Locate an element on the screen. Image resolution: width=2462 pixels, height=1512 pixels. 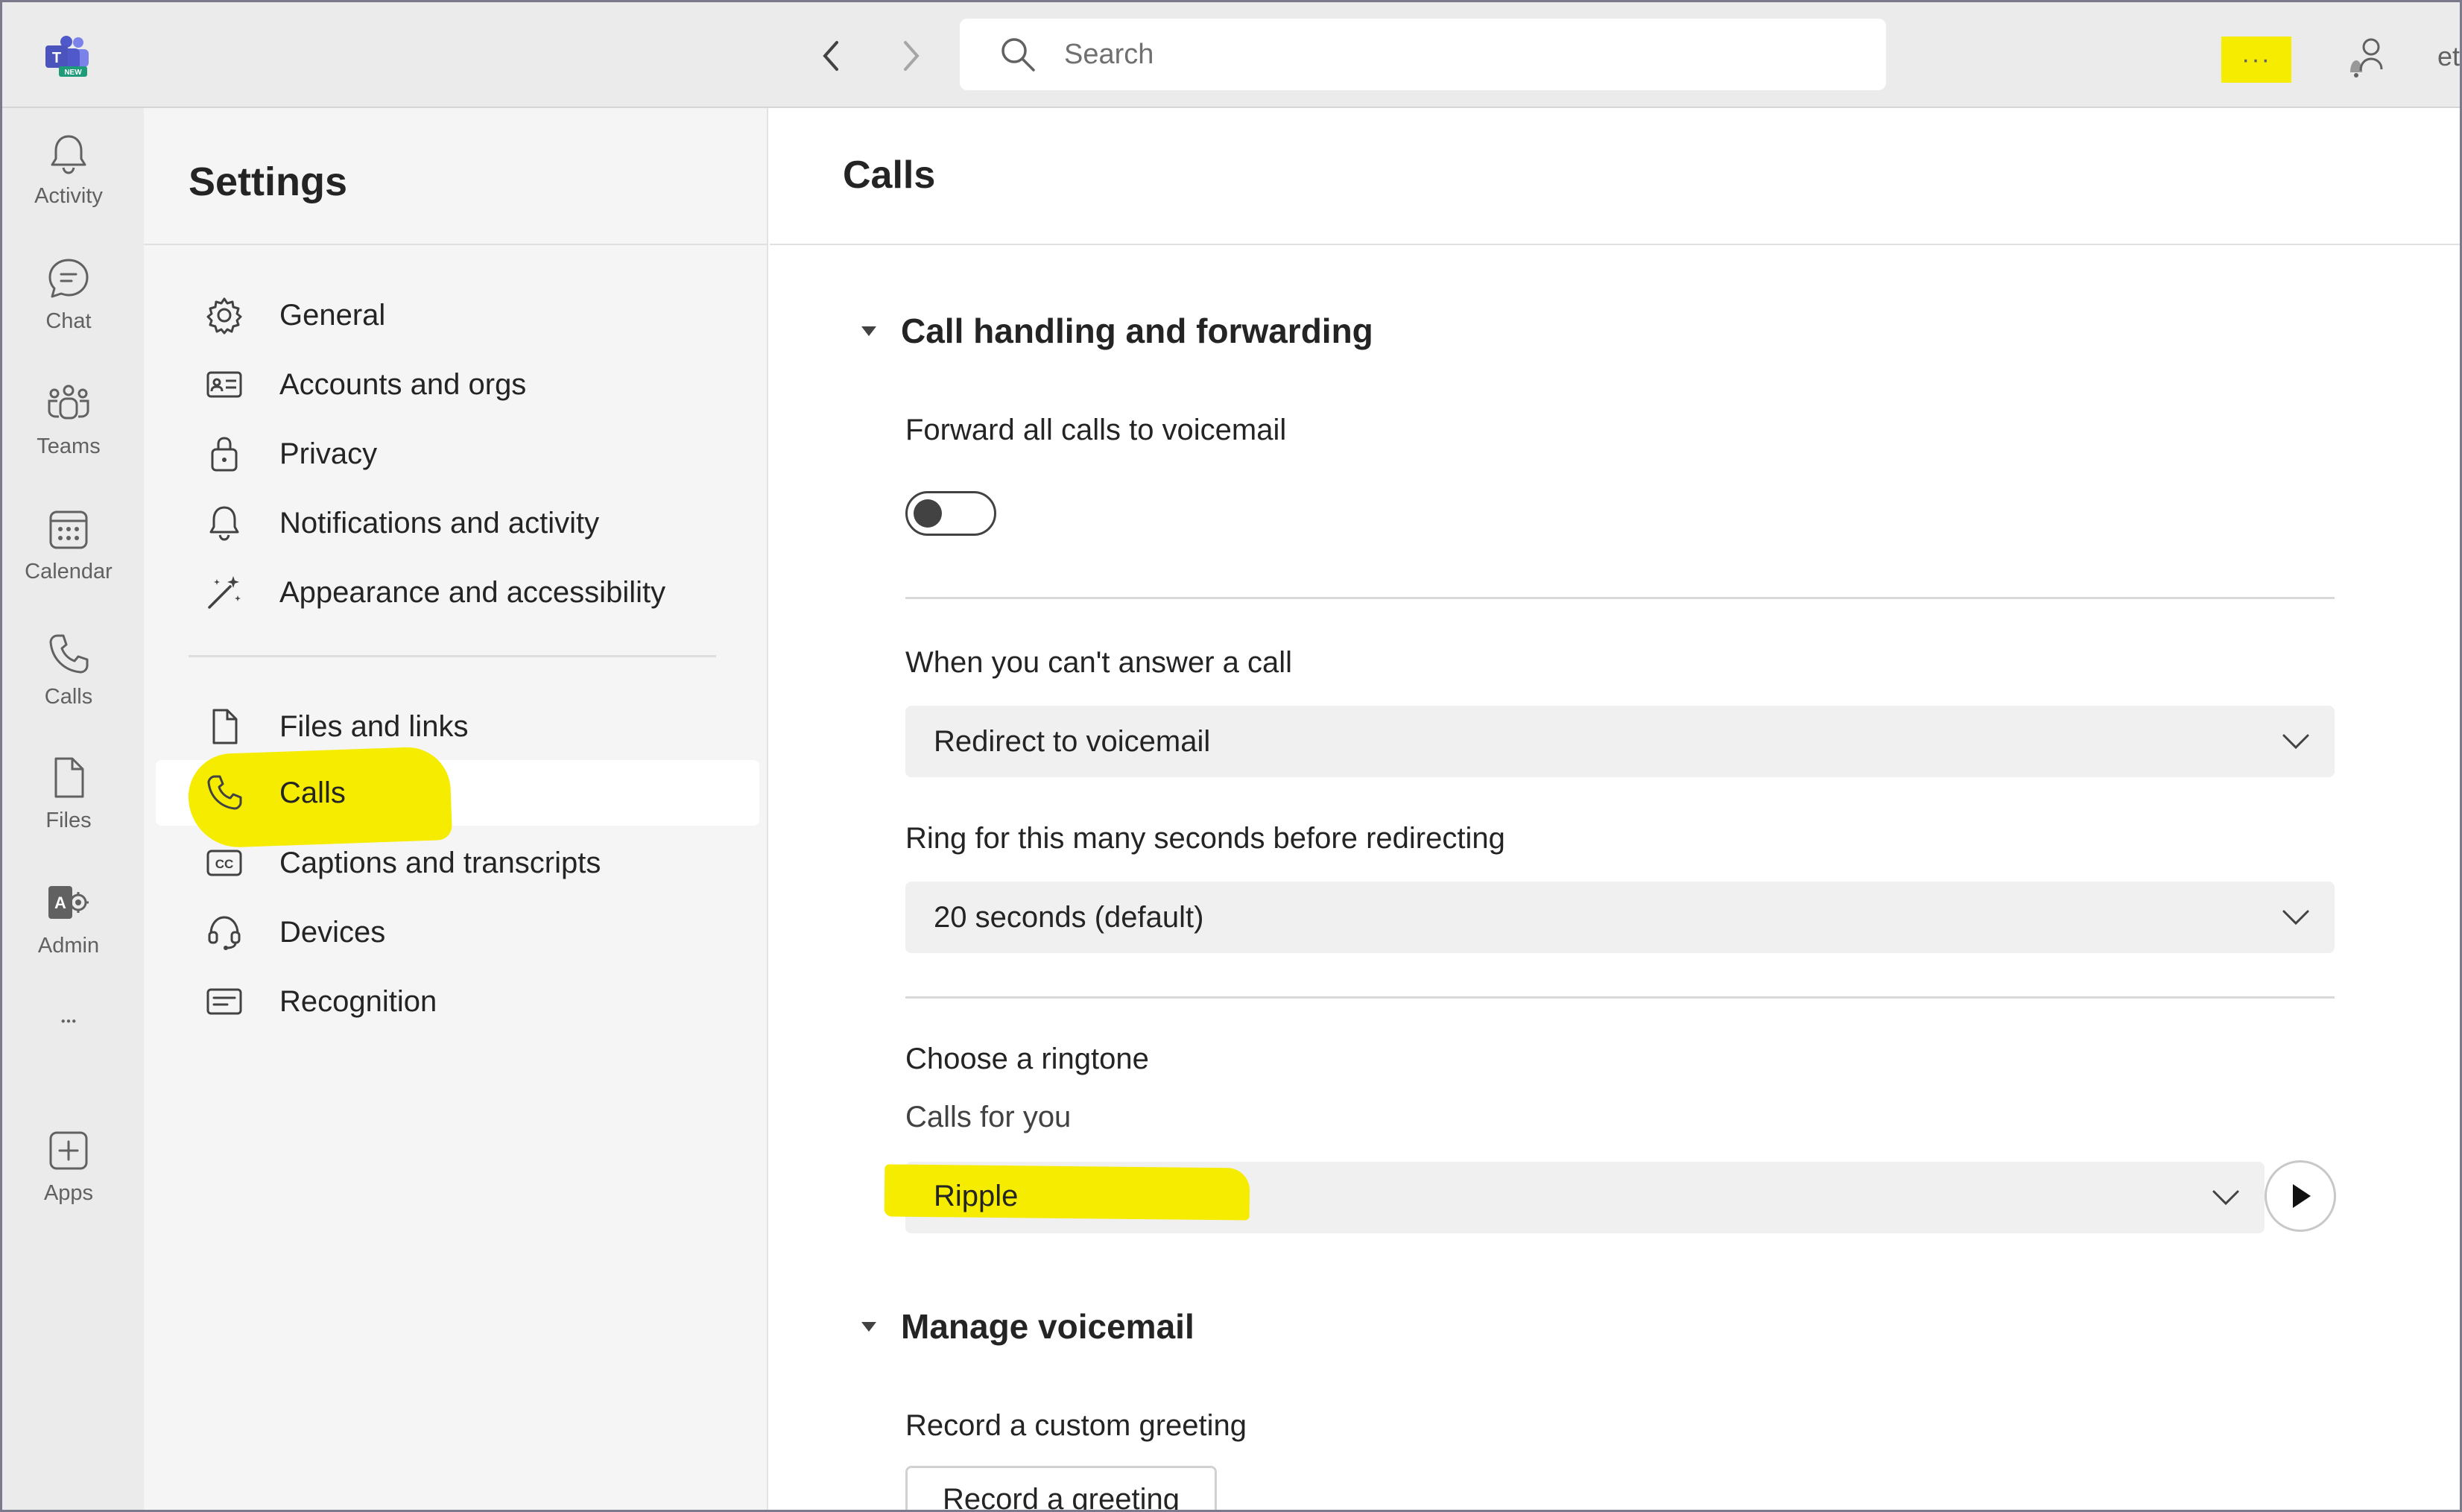
teams-logo-icon: T NEW is located at coordinates (67, 56).